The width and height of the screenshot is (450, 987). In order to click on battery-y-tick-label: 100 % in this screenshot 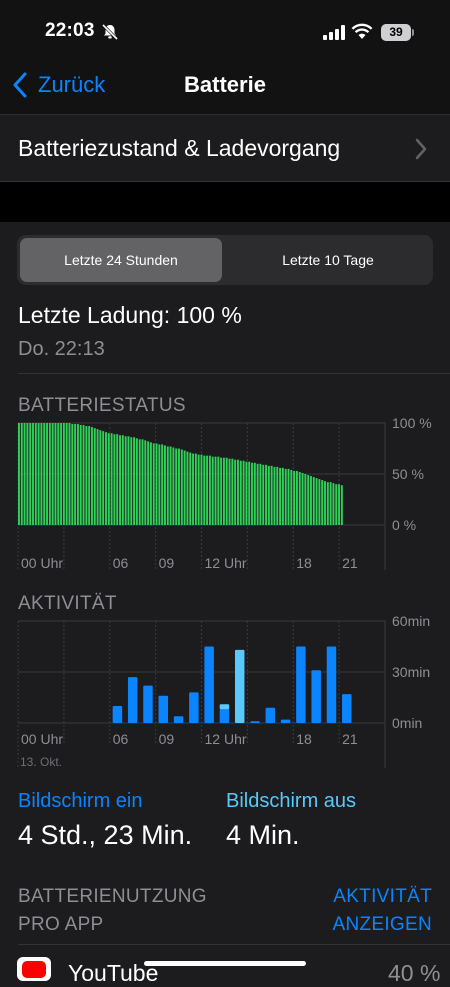, I will do `click(412, 423)`.